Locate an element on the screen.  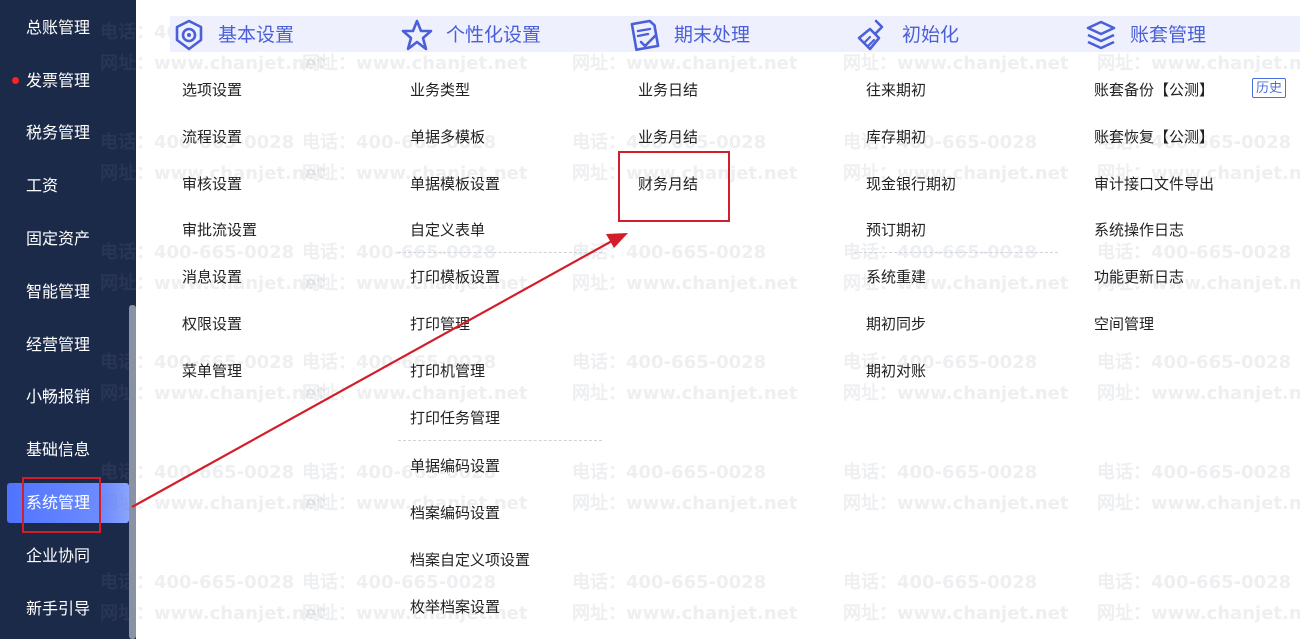
menu-item-inventory-opening: 库存期初 is located at coordinates (896, 136).